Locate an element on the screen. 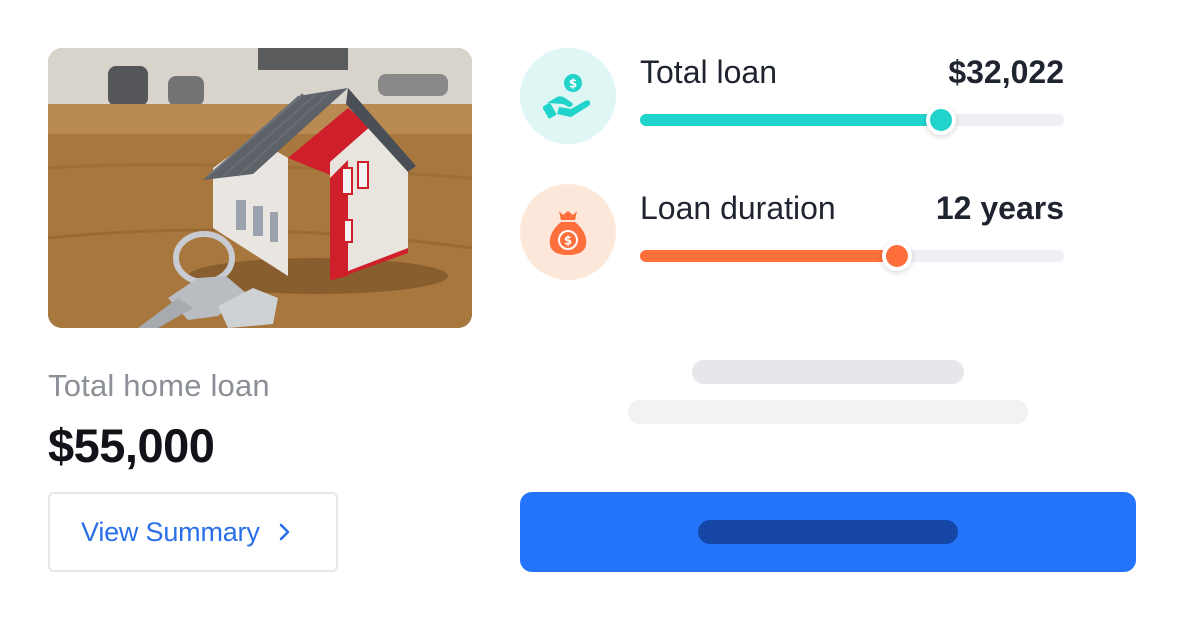 This screenshot has height=620, width=1184. hand-coin-icon: $ is located at coordinates (567, 96).